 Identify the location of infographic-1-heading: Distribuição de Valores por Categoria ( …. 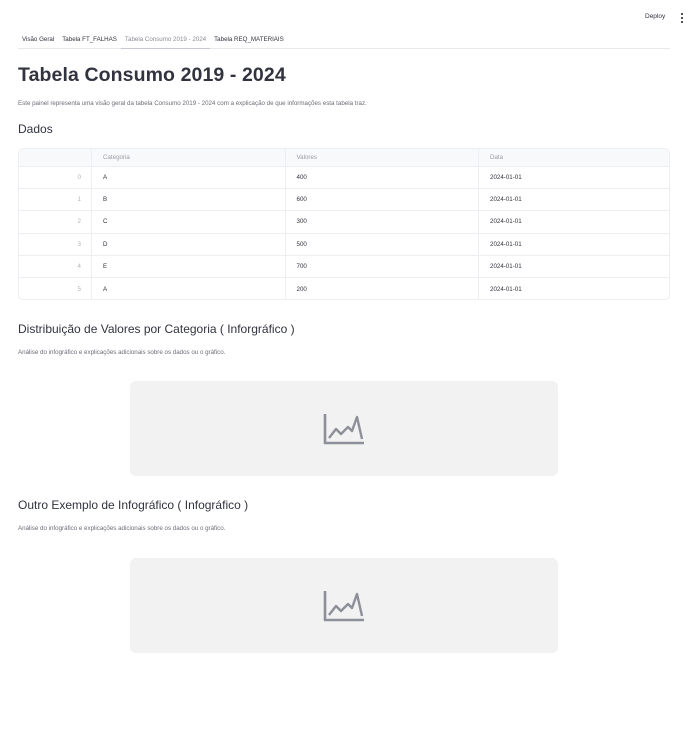
(156, 329).